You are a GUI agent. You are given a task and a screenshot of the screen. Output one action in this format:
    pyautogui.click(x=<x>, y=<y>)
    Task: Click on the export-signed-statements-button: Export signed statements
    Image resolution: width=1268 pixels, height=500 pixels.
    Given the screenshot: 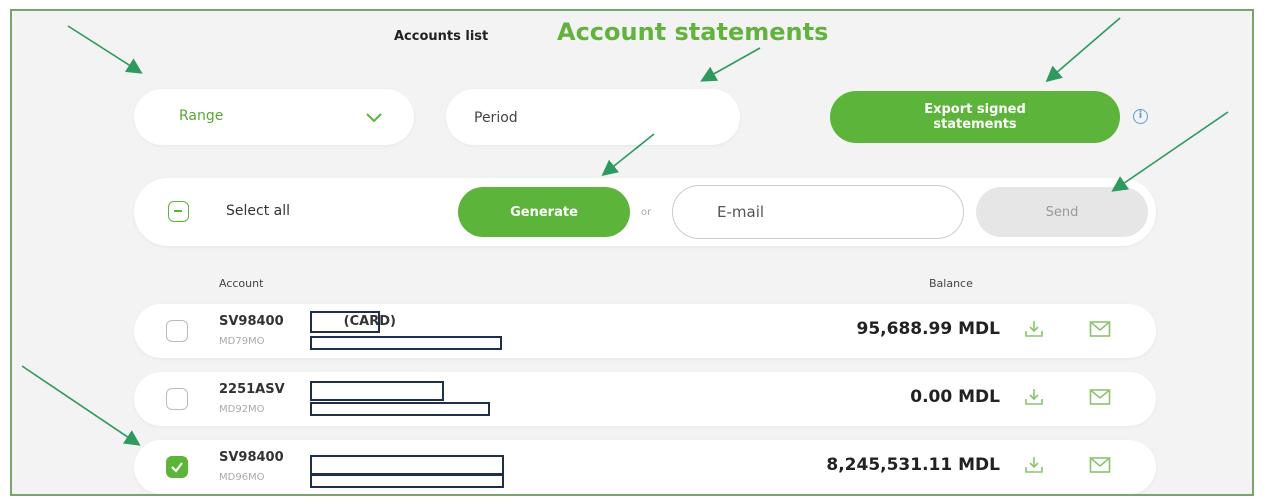 What is the action you would take?
    pyautogui.click(x=975, y=117)
    